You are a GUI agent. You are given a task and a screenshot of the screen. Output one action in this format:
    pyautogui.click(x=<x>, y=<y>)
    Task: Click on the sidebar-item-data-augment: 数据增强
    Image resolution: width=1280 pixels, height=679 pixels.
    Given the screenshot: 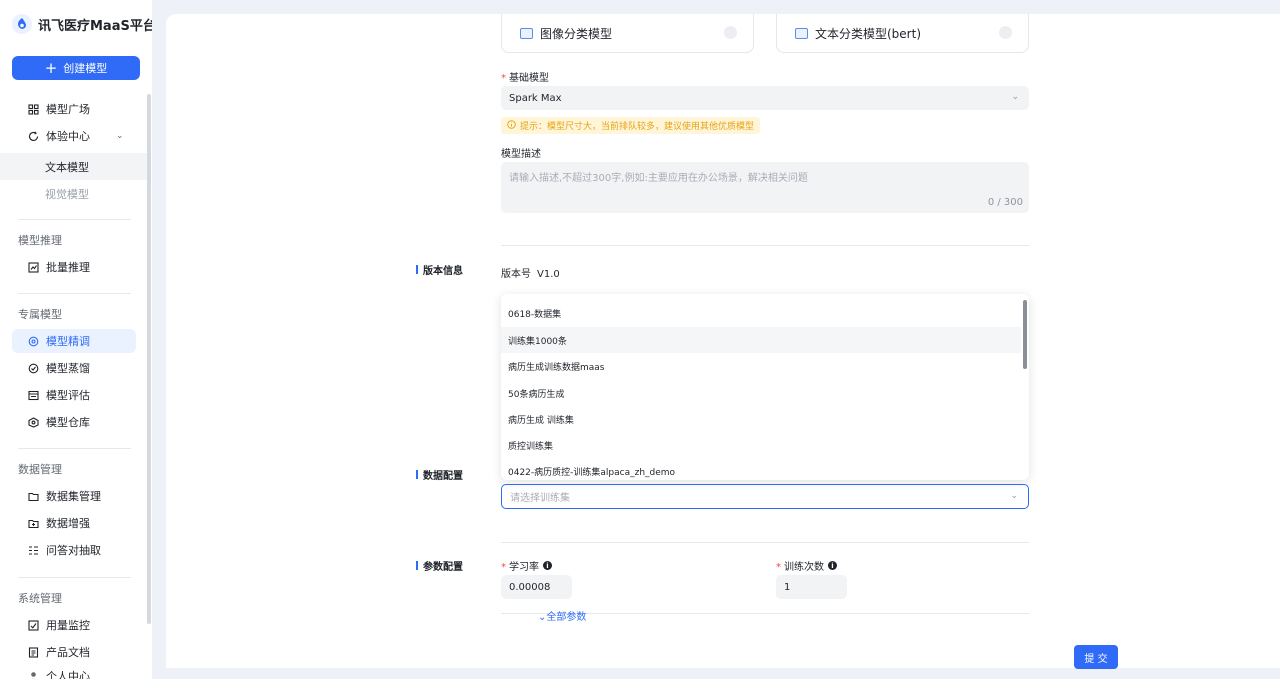 What is the action you would take?
    pyautogui.click(x=74, y=523)
    